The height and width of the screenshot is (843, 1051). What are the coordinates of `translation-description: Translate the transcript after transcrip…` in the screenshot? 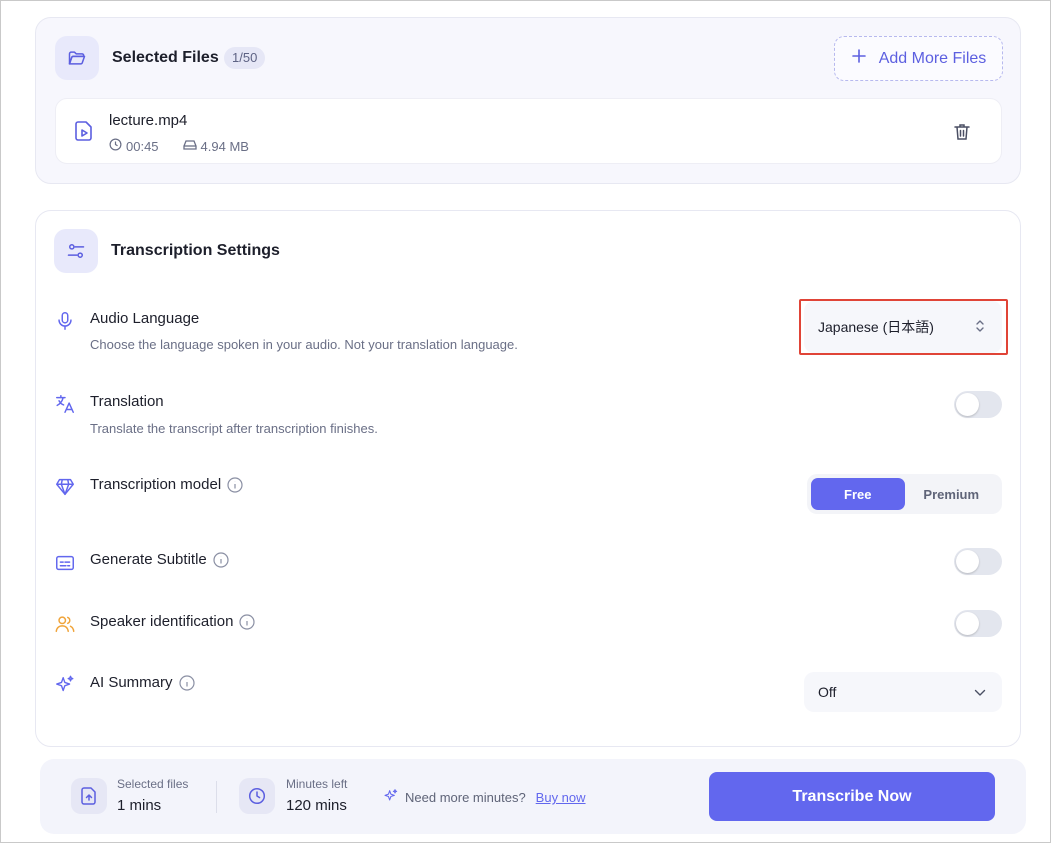 It's located at (234, 428).